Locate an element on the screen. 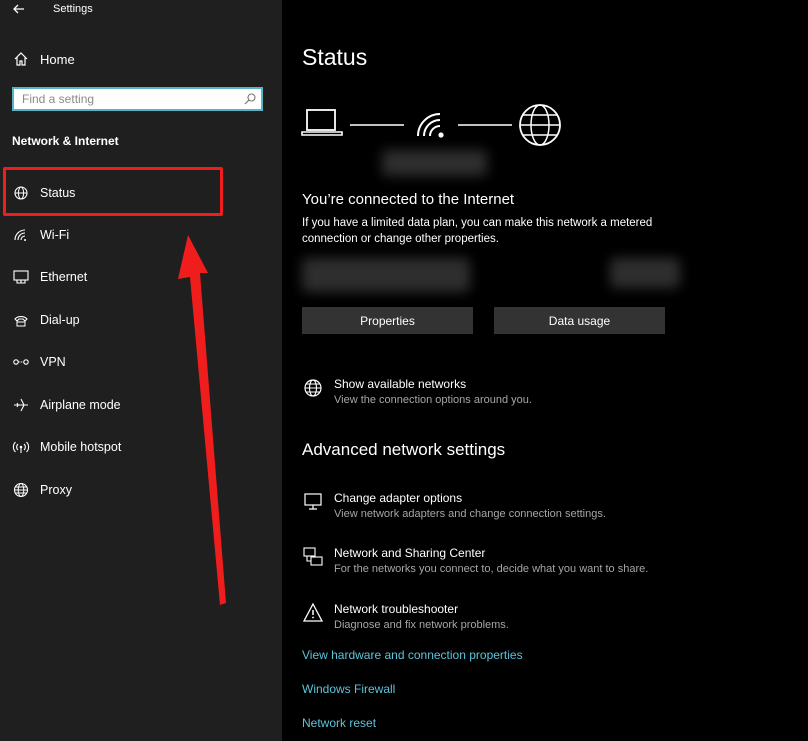 This screenshot has height=741, width=808. redacted-network-name is located at coordinates (434, 163).